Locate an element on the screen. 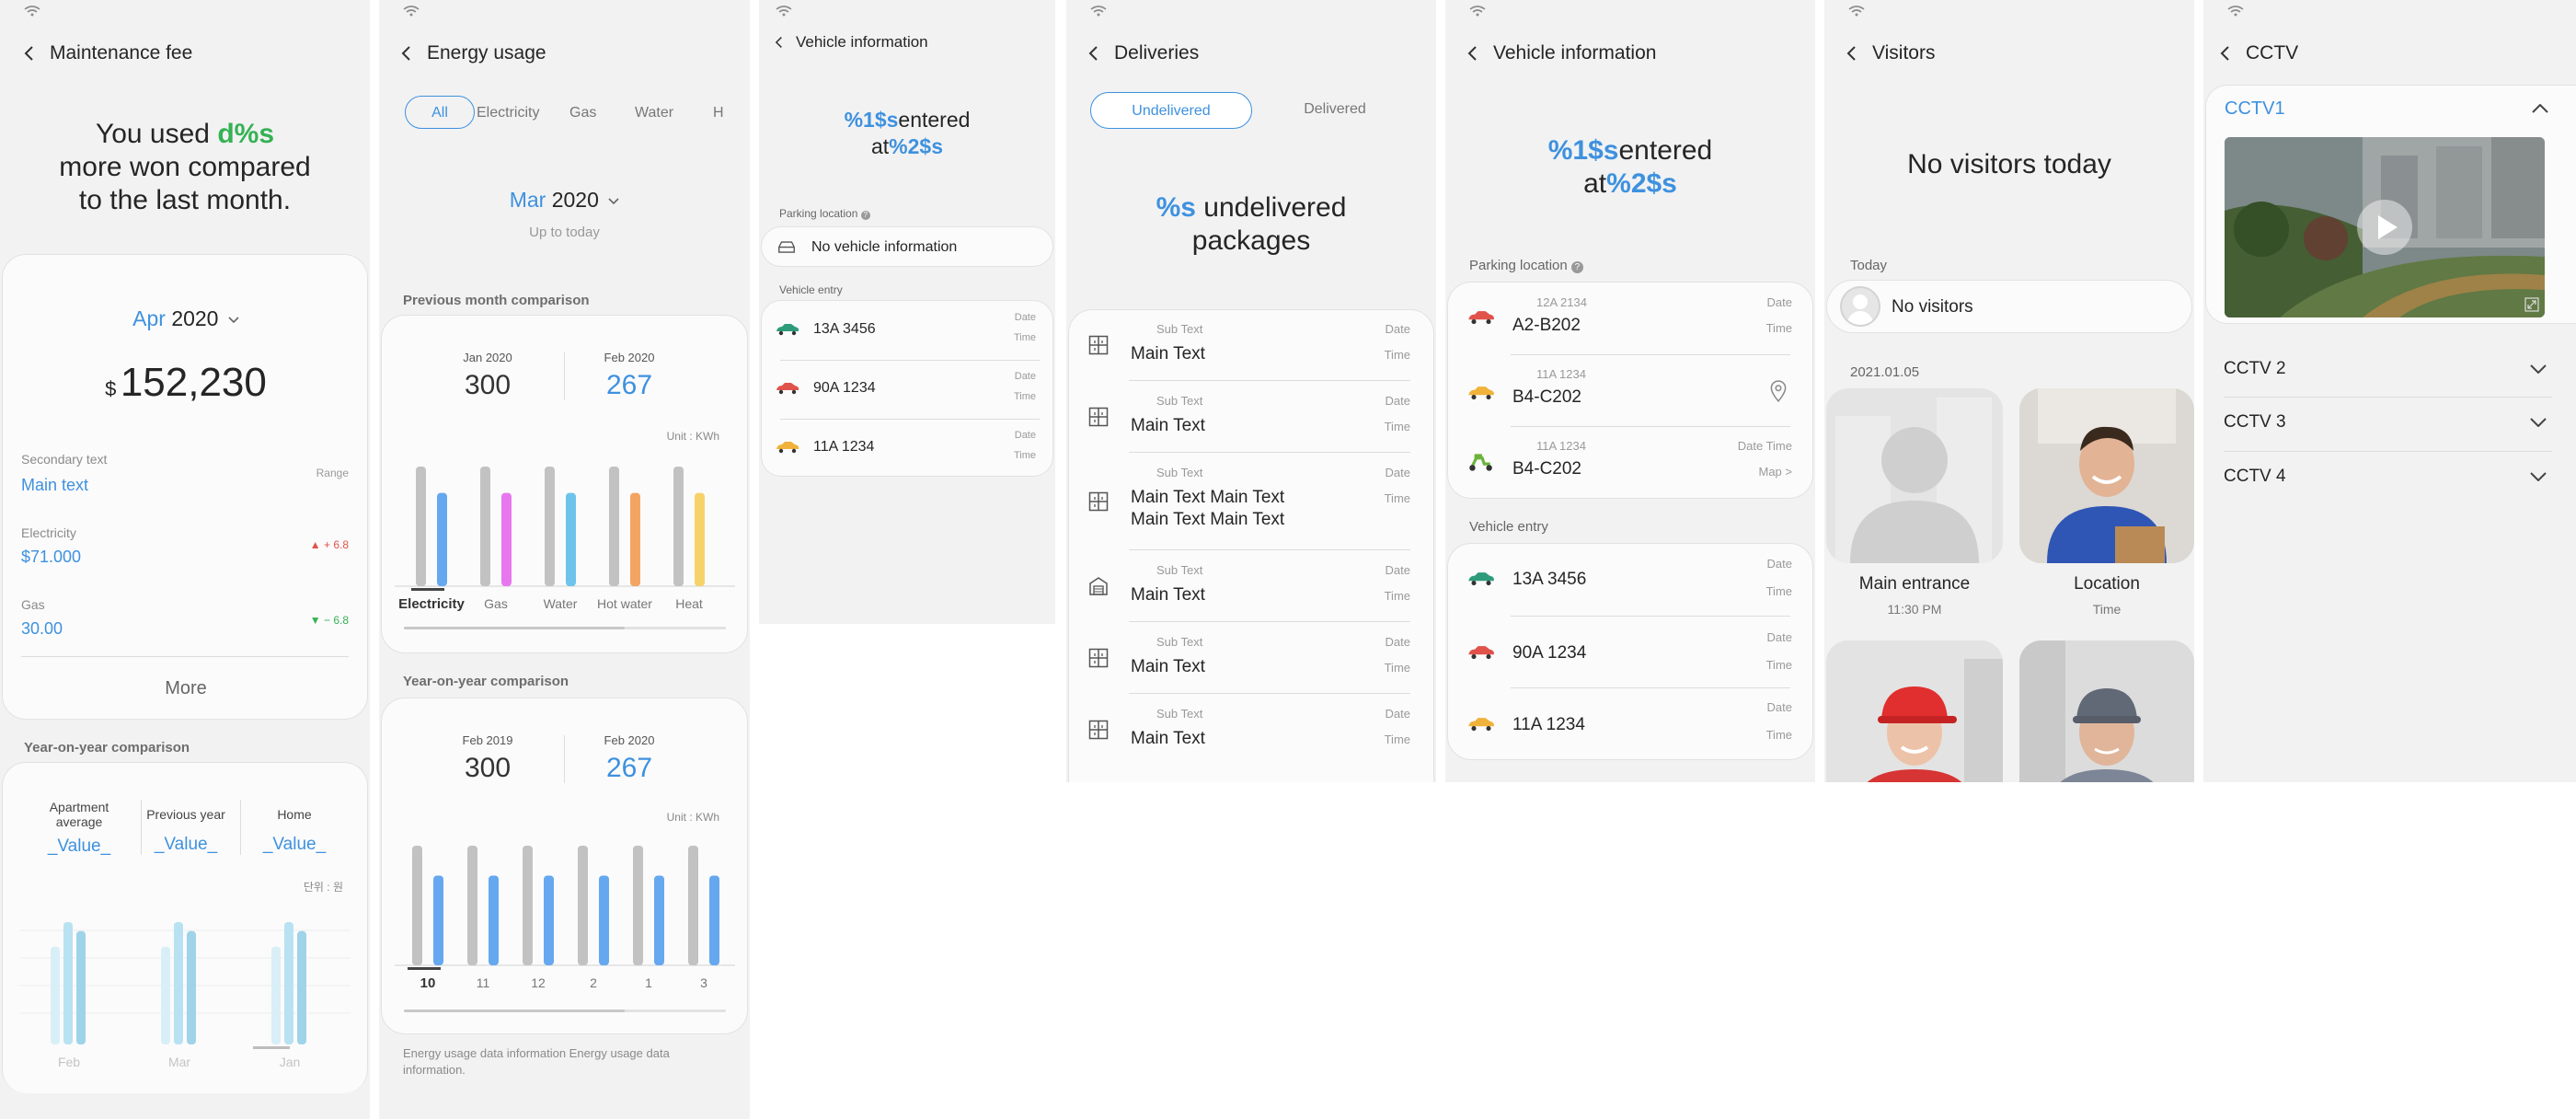 The width and height of the screenshot is (2576, 1119). x-tick-label: Hot water is located at coordinates (624, 603).